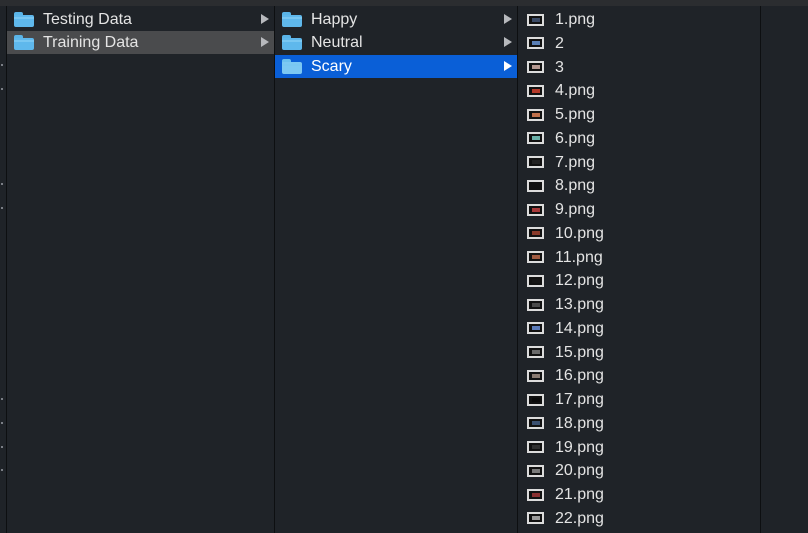  I want to click on file-row: 21.png, so click(639, 494).